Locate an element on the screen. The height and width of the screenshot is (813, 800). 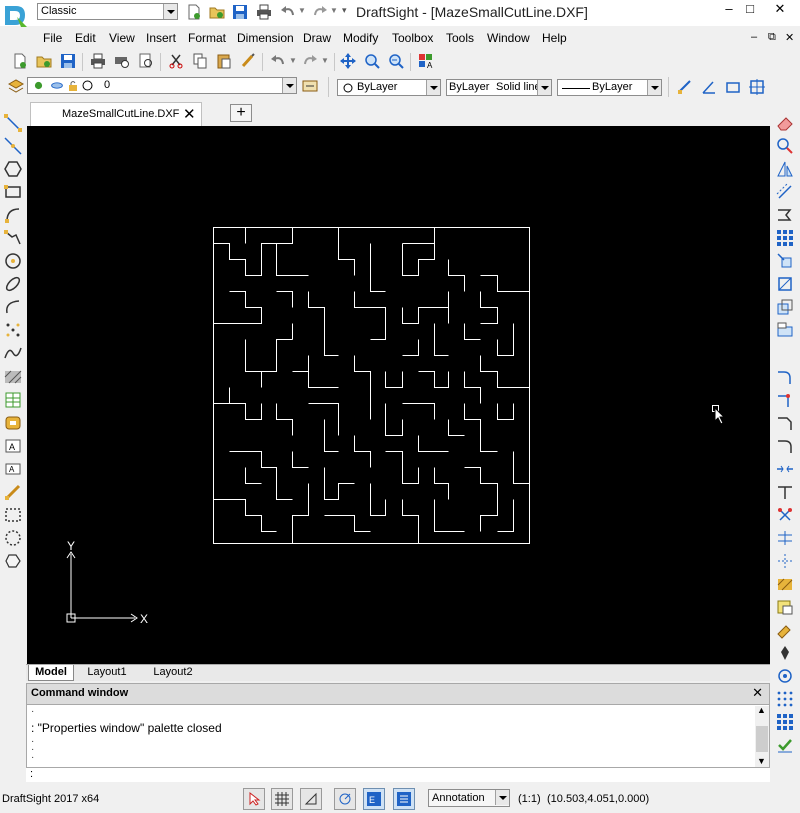
document-restore-button: ⧉ is located at coordinates (772, 37).